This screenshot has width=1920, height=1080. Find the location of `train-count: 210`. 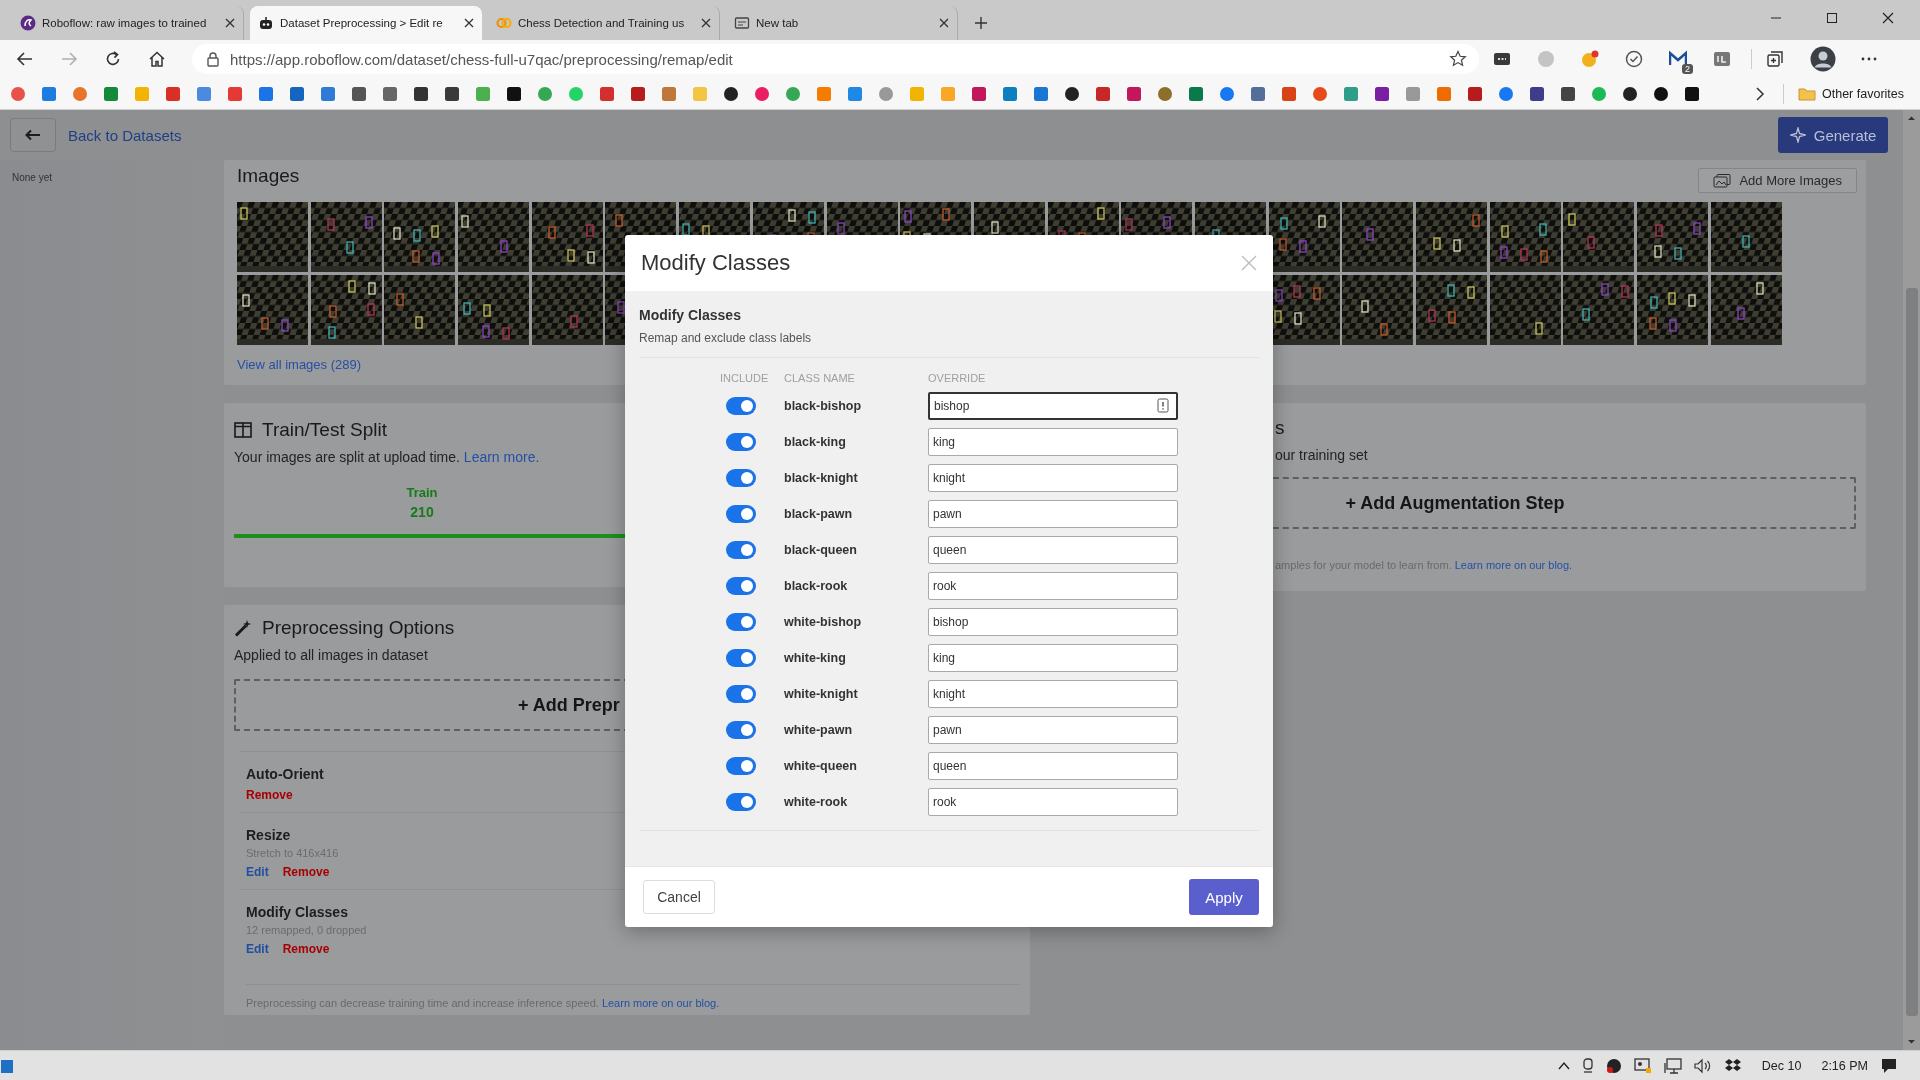

train-count: 210 is located at coordinates (422, 512).